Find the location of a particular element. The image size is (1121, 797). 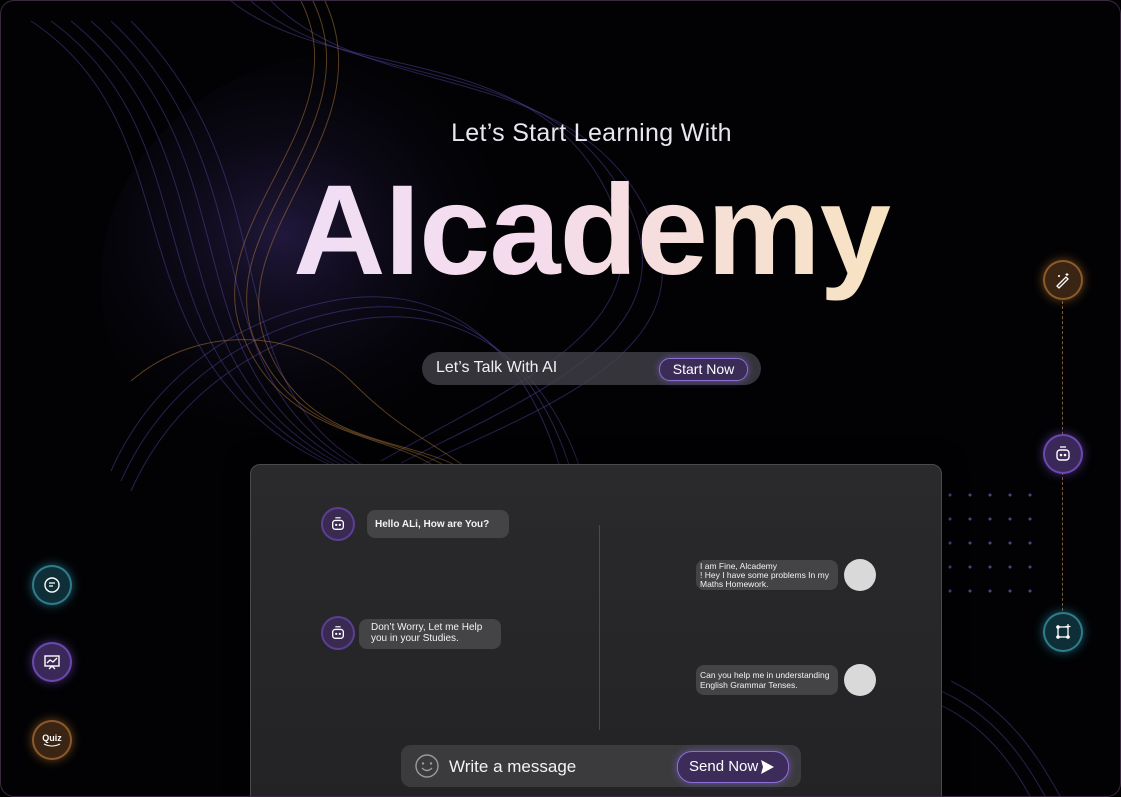

shapes-icon is located at coordinates (1063, 631).